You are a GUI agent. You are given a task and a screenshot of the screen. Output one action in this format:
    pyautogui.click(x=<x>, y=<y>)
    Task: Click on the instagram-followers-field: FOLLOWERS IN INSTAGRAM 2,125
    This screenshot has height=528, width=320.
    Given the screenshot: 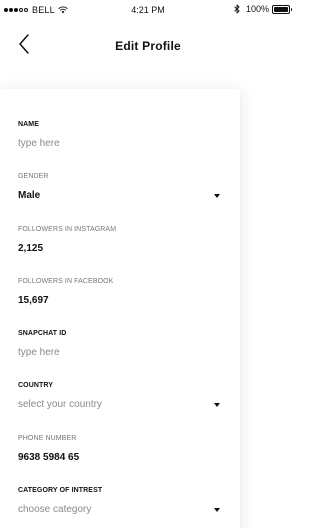 What is the action you would take?
    pyautogui.click(x=120, y=240)
    